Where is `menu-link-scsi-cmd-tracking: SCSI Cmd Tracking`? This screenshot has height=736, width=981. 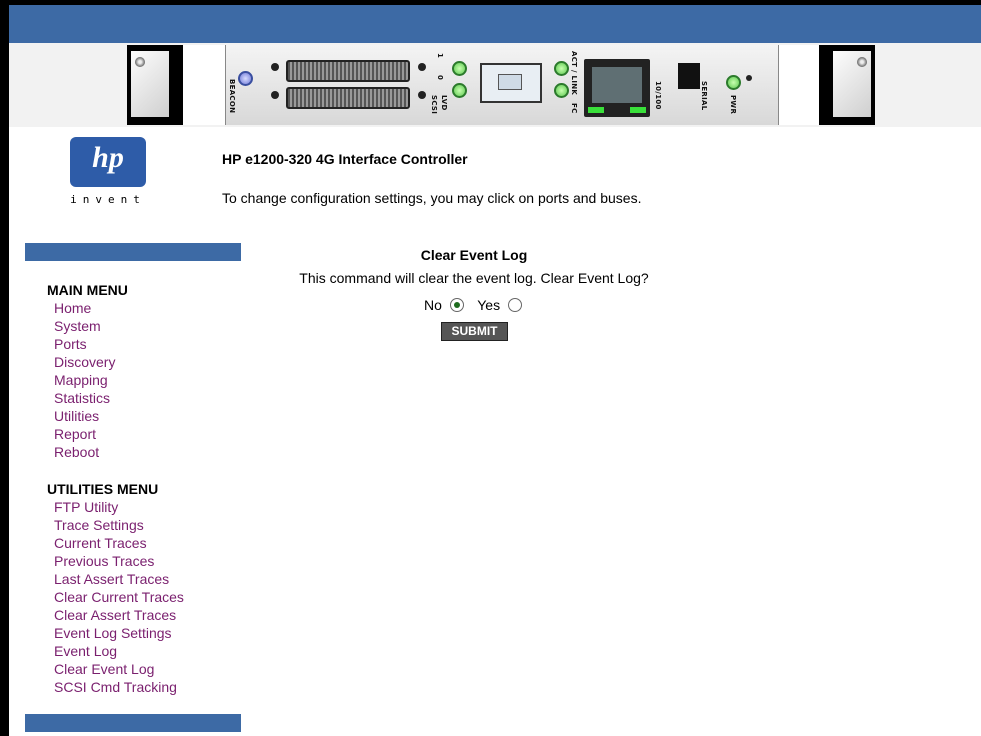 menu-link-scsi-cmd-tracking: SCSI Cmd Tracking is located at coordinates (115, 687).